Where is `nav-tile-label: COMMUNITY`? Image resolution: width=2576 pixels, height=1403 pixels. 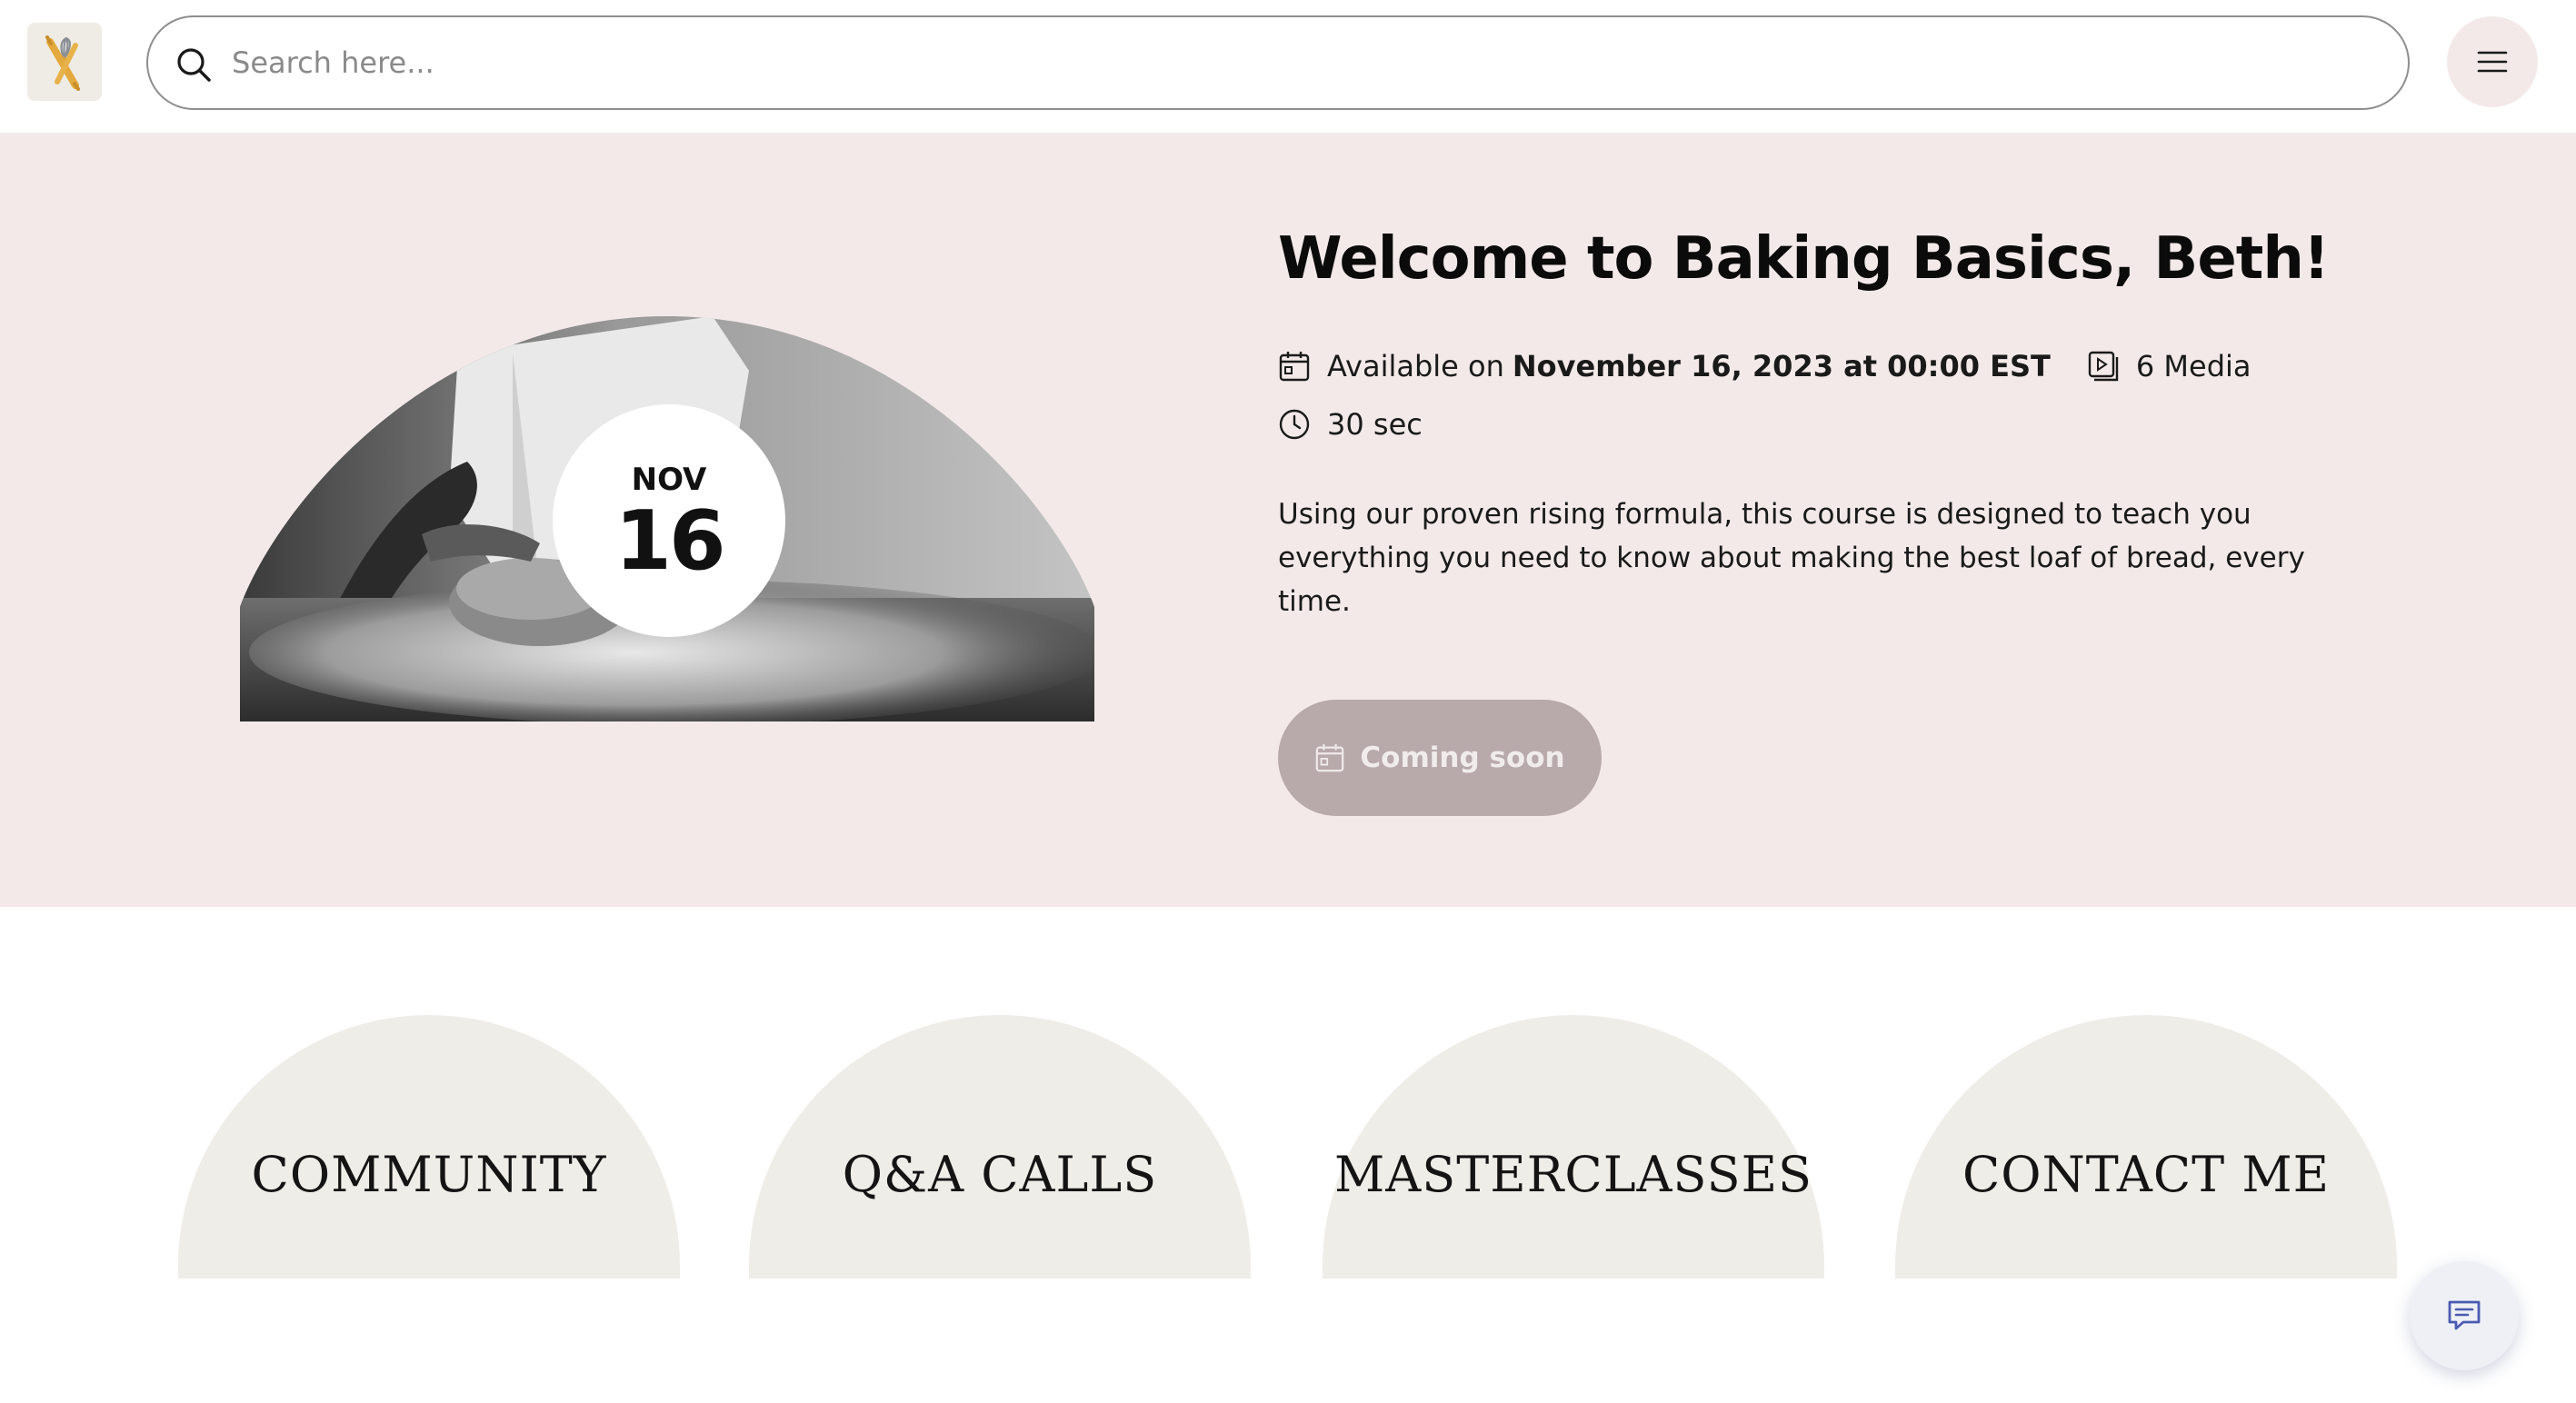
nav-tile-label: COMMUNITY is located at coordinates (429, 1174).